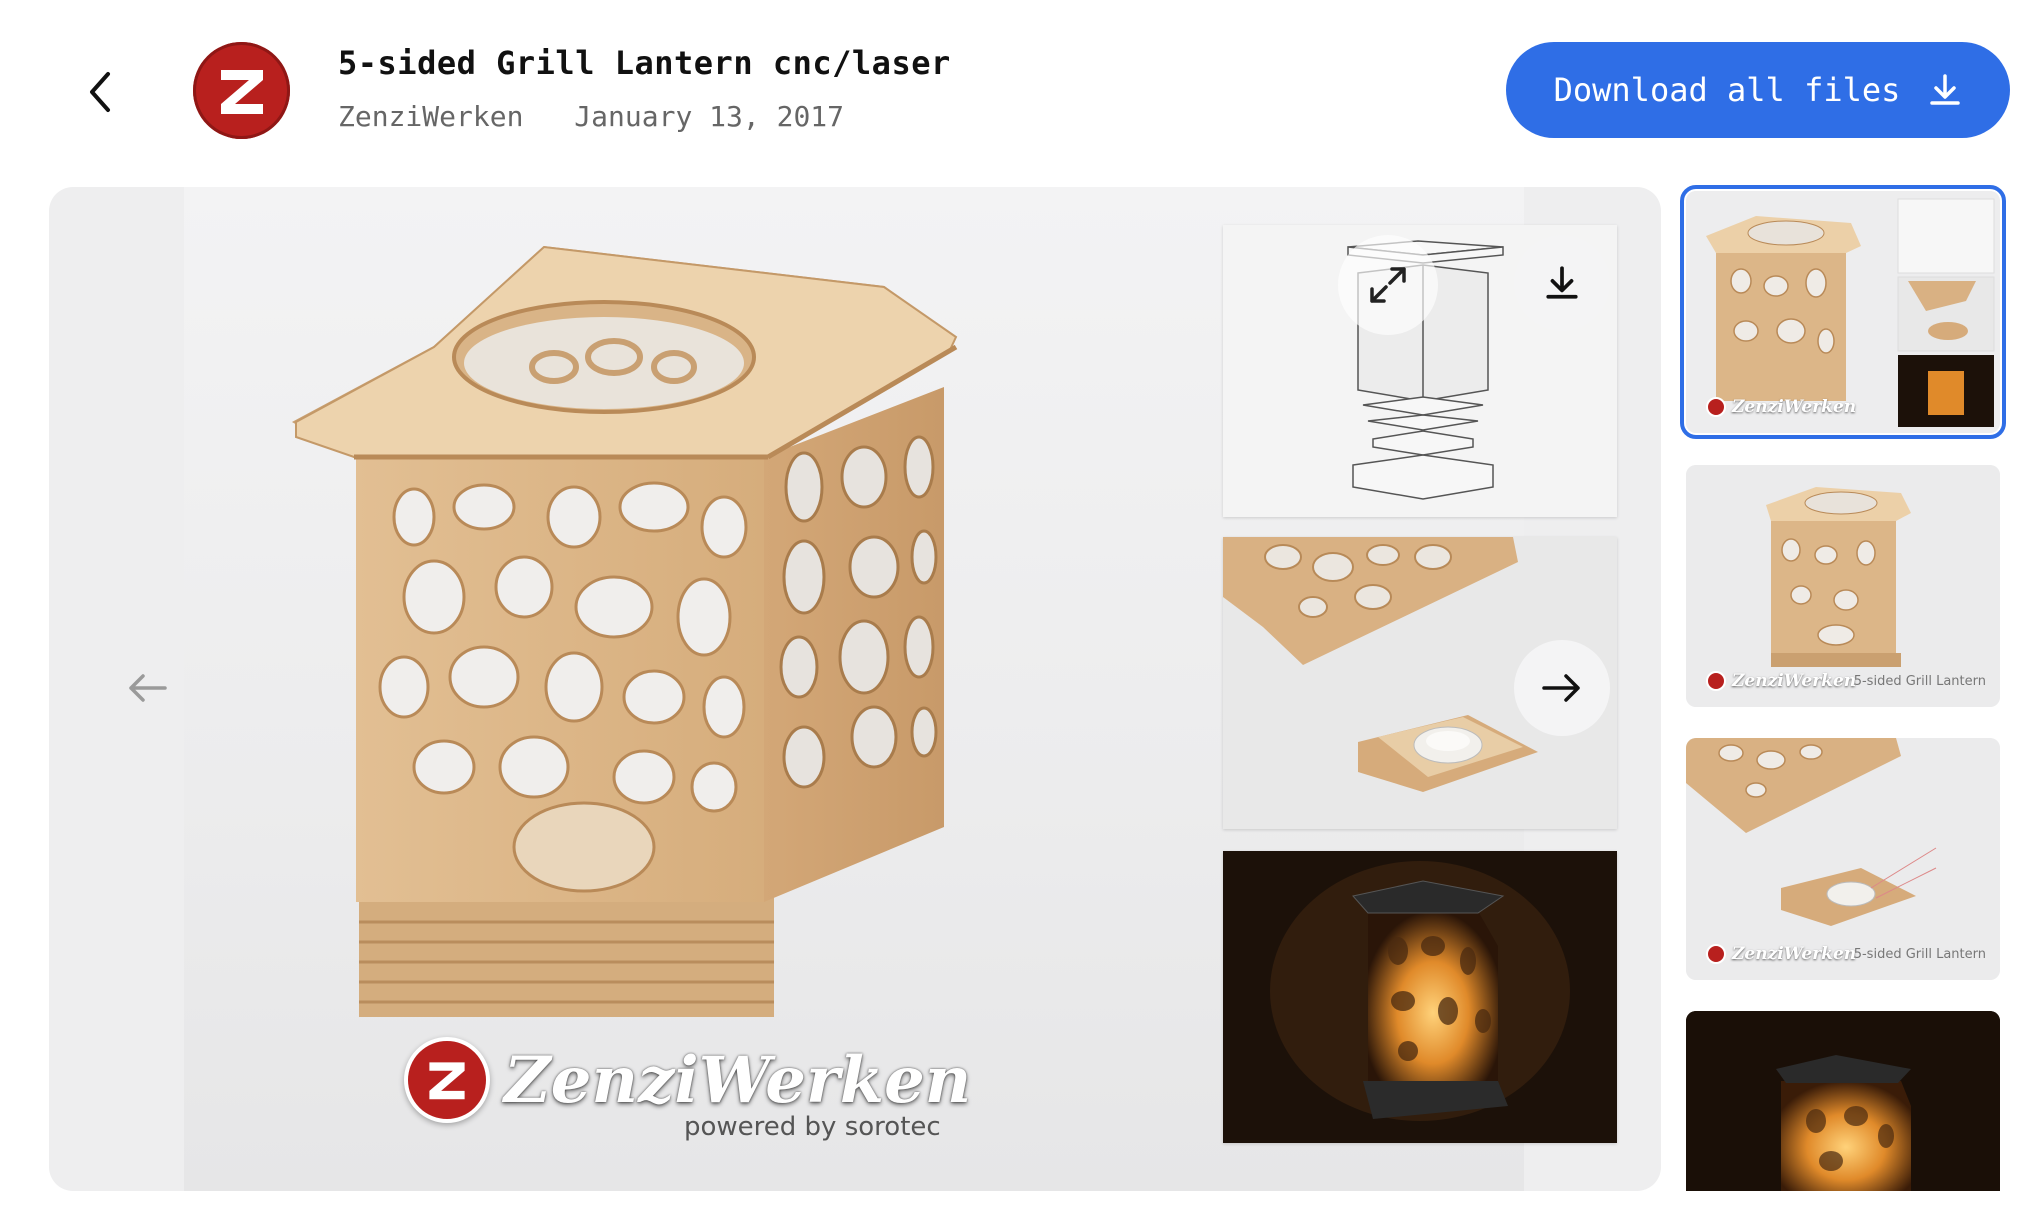 The height and width of the screenshot is (1224, 2042). I want to click on watermark-subtitle: powered by sorotec, so click(812, 1127).